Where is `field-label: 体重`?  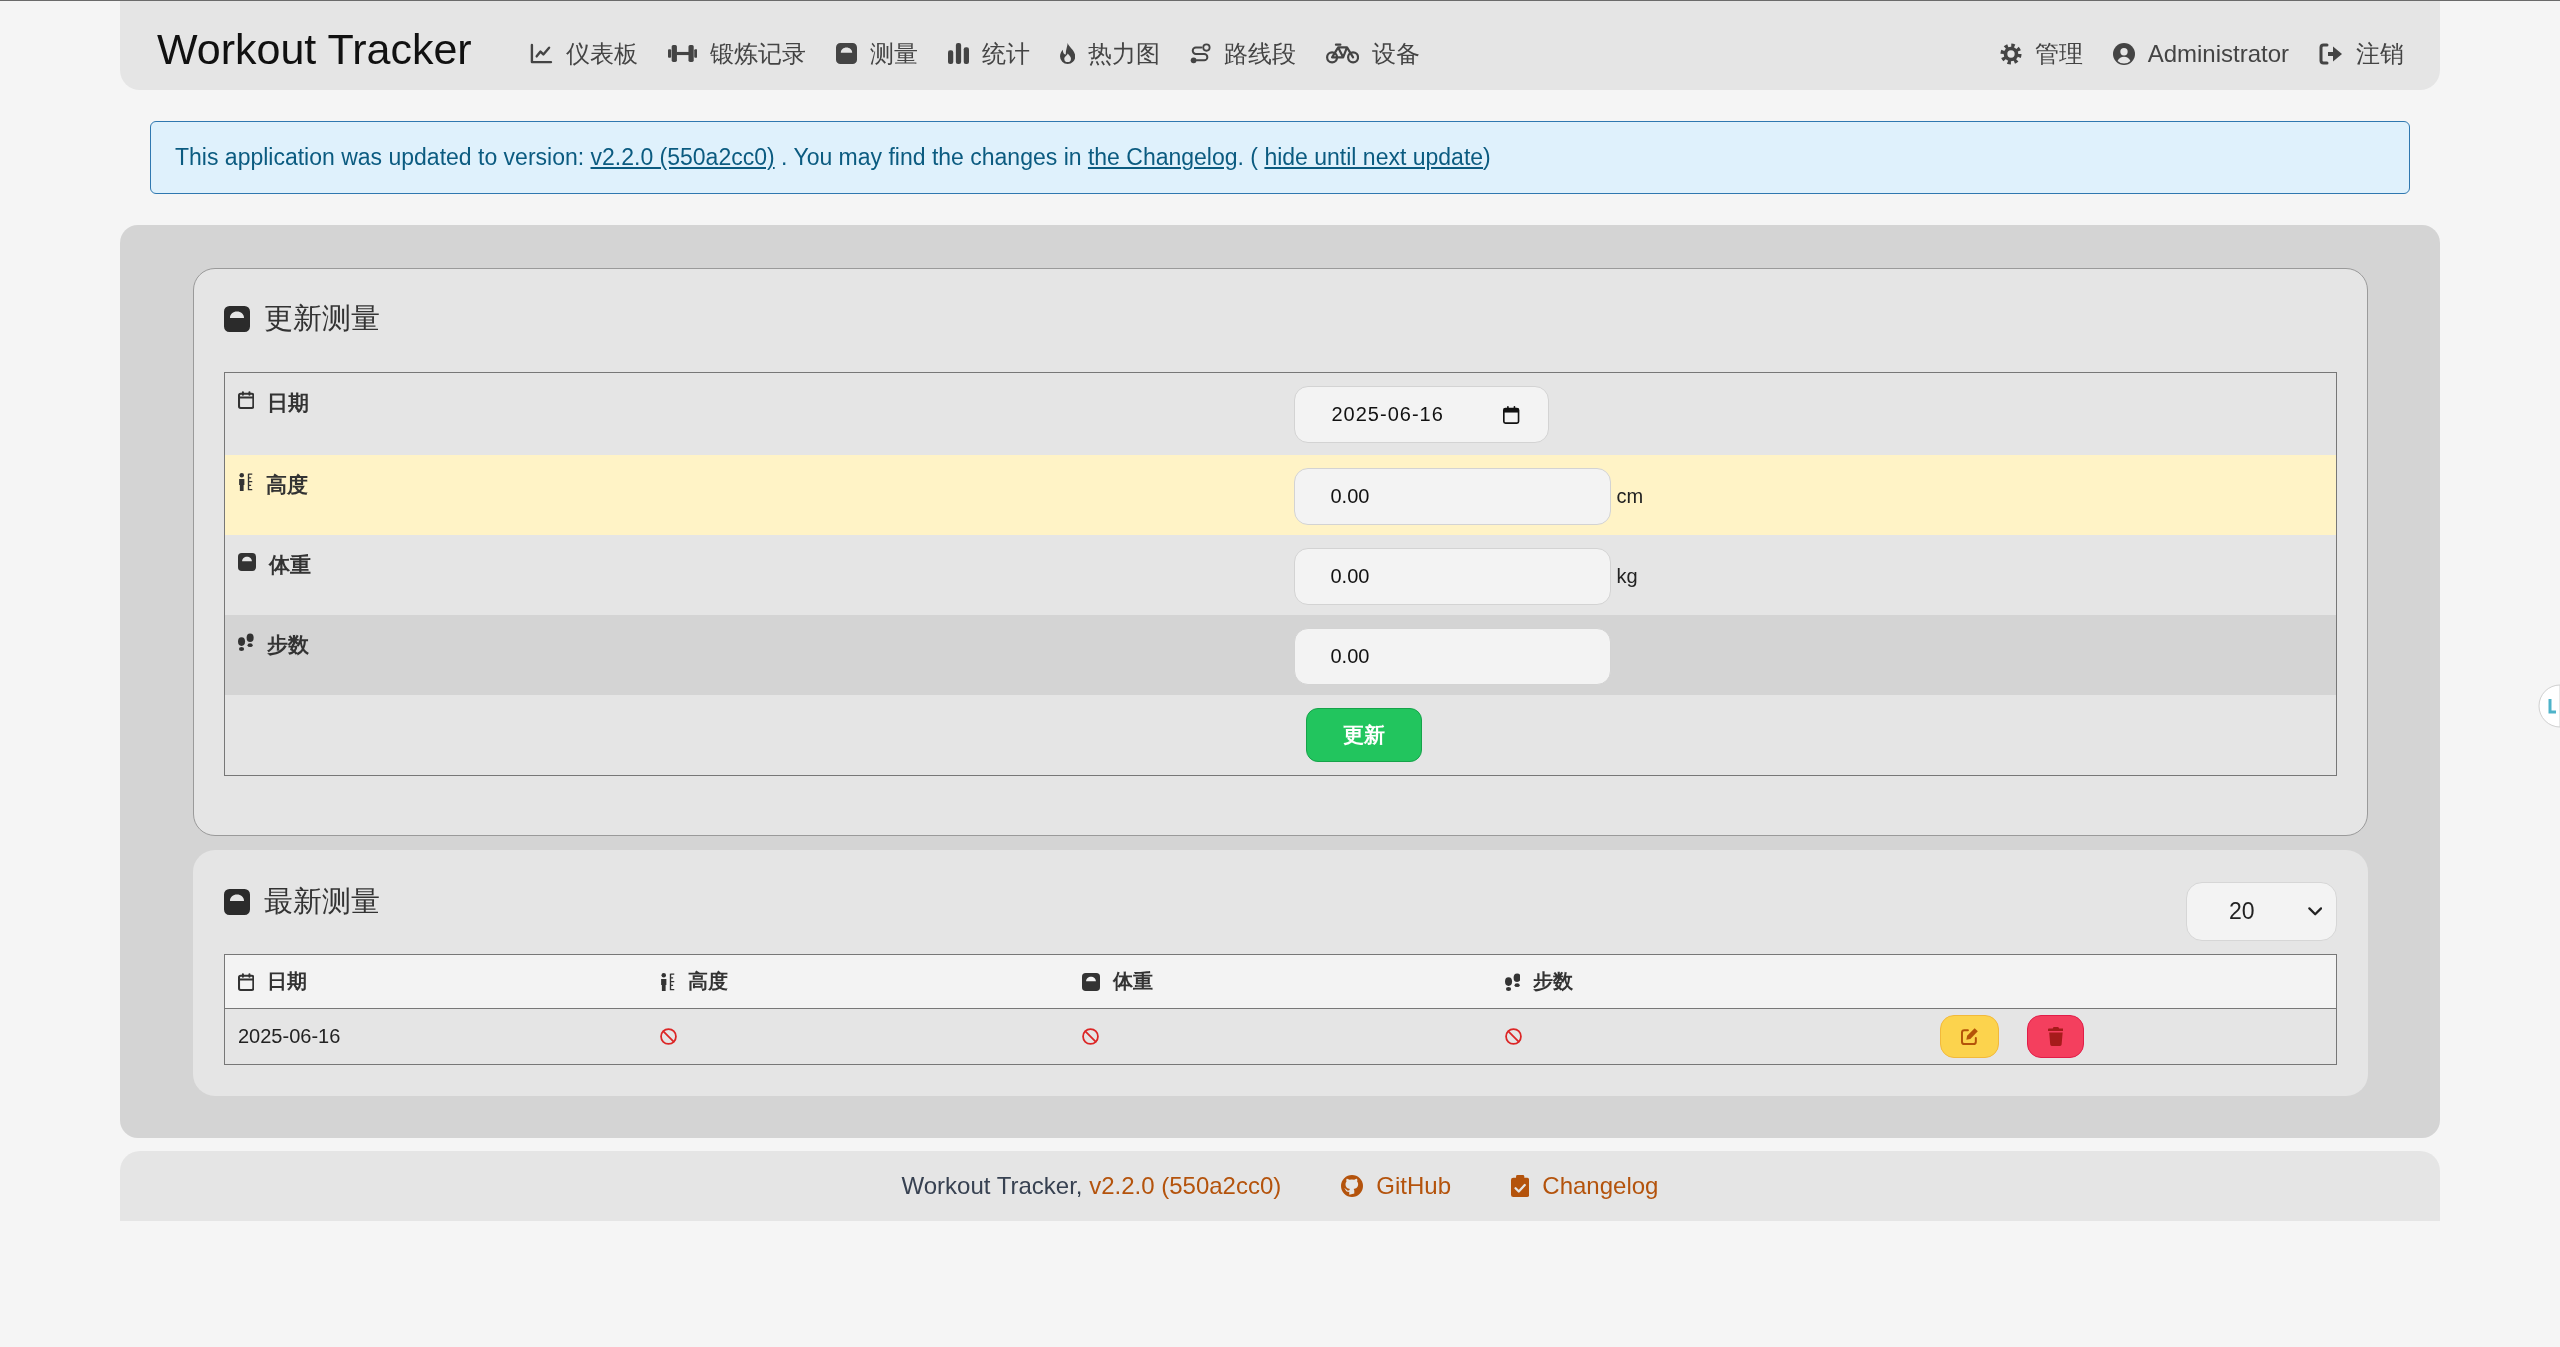
field-label: 体重 is located at coordinates (290, 565).